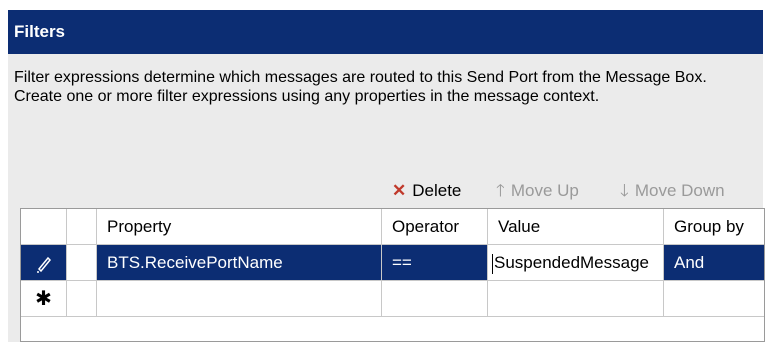 Image resolution: width=768 pixels, height=342 pixels. I want to click on row-group-cell, so click(82, 263).